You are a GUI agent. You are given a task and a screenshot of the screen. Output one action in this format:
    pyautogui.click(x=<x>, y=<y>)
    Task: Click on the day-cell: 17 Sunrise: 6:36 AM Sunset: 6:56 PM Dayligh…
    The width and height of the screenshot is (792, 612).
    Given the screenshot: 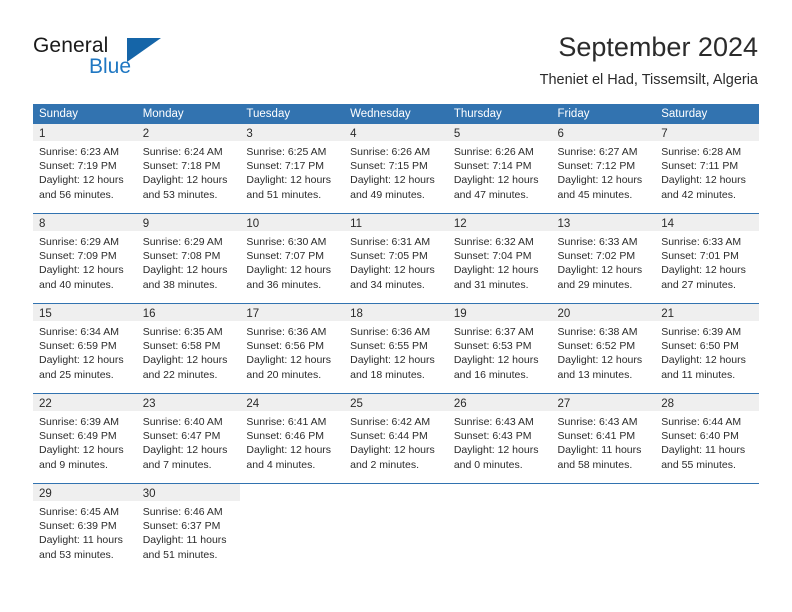 What is the action you would take?
    pyautogui.click(x=292, y=348)
    